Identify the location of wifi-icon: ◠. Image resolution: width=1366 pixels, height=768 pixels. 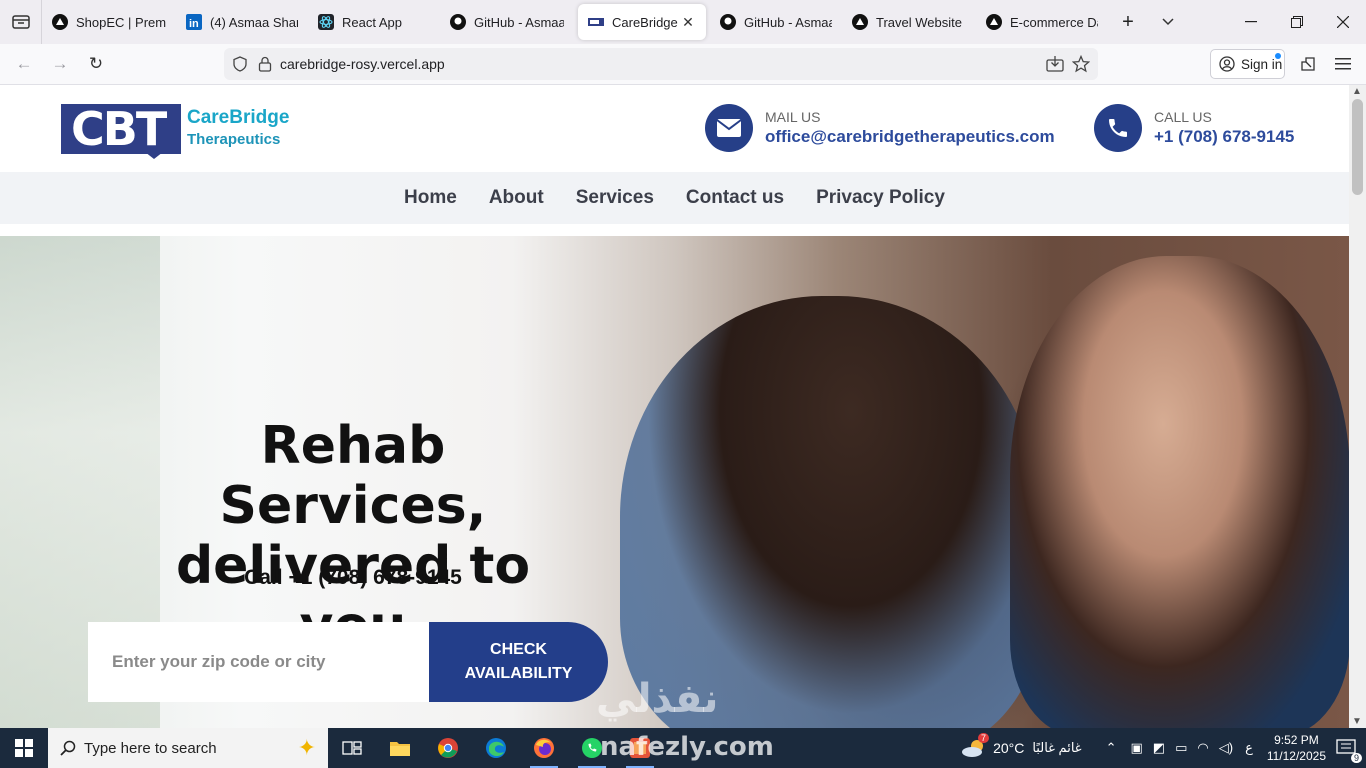
(1202, 748).